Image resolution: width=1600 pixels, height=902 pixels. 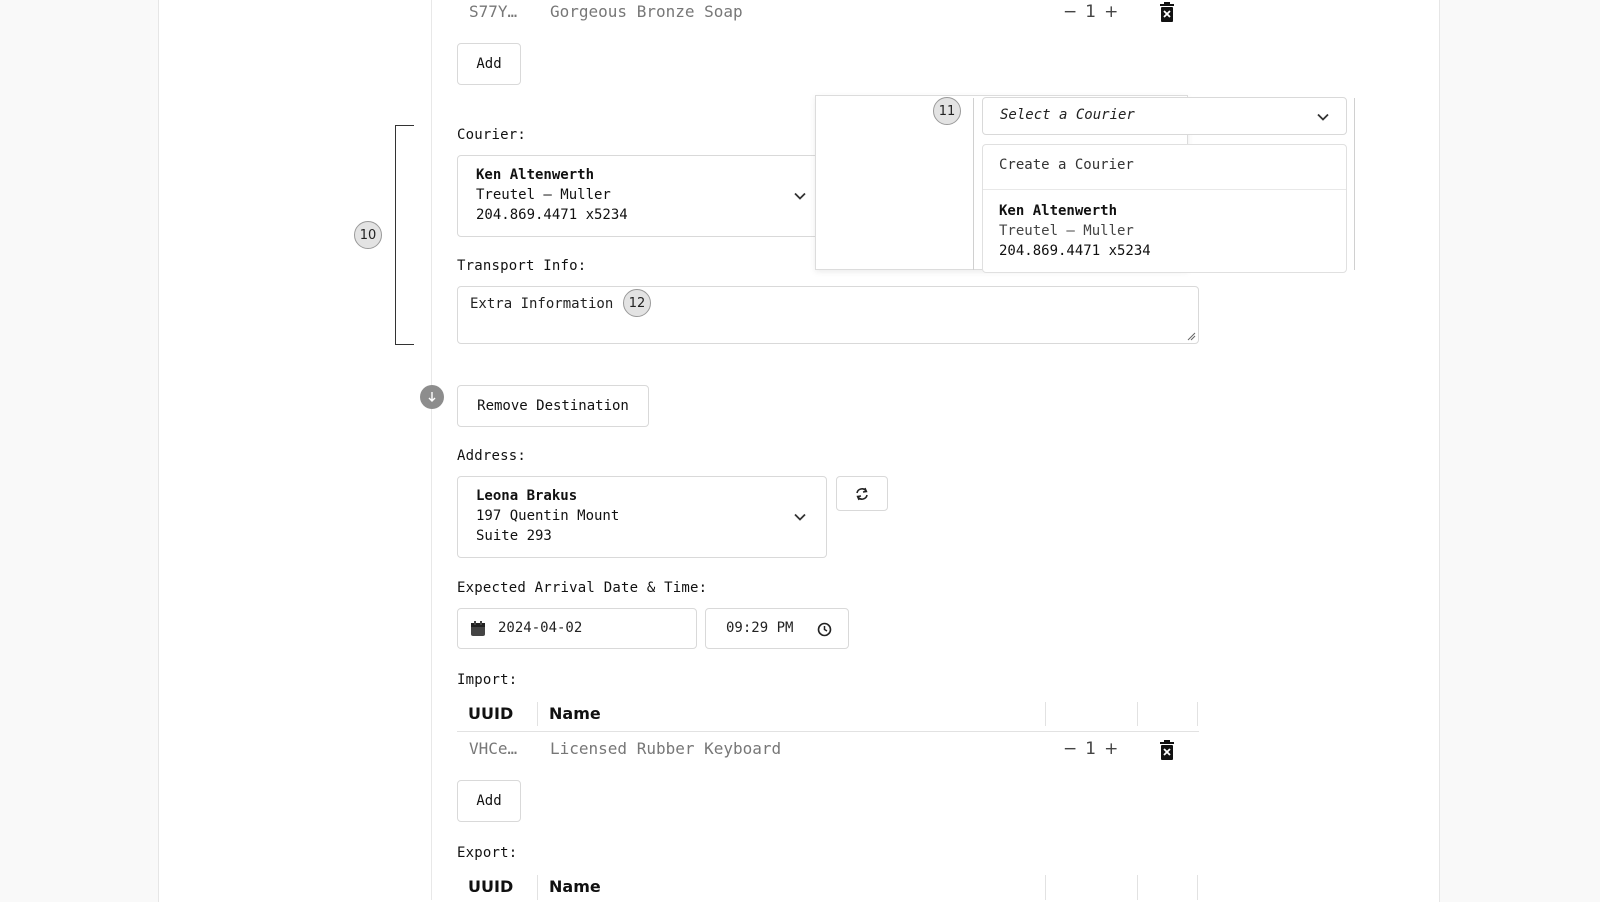 What do you see at coordinates (1066, 165) in the screenshot?
I see `create-courier-option: Create a Courier` at bounding box center [1066, 165].